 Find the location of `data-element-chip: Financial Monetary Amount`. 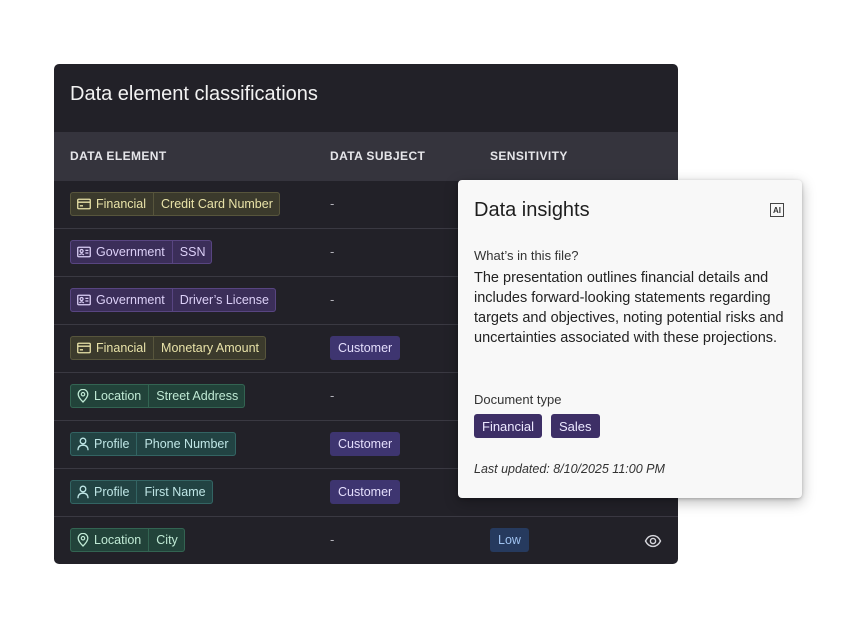

data-element-chip: Financial Monetary Amount is located at coordinates (168, 348).